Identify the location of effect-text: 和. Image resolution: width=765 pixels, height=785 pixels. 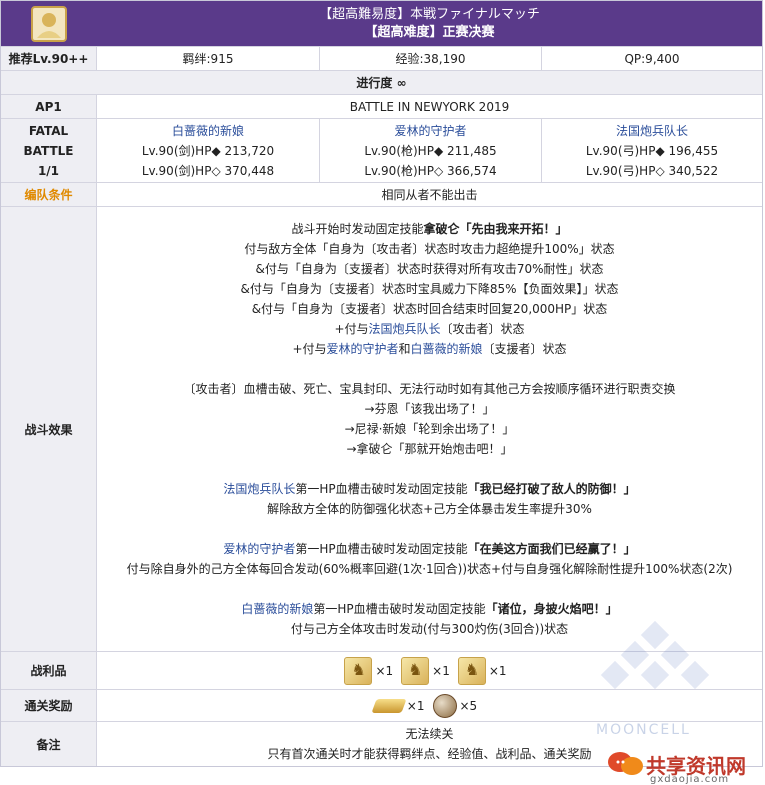
(404, 349).